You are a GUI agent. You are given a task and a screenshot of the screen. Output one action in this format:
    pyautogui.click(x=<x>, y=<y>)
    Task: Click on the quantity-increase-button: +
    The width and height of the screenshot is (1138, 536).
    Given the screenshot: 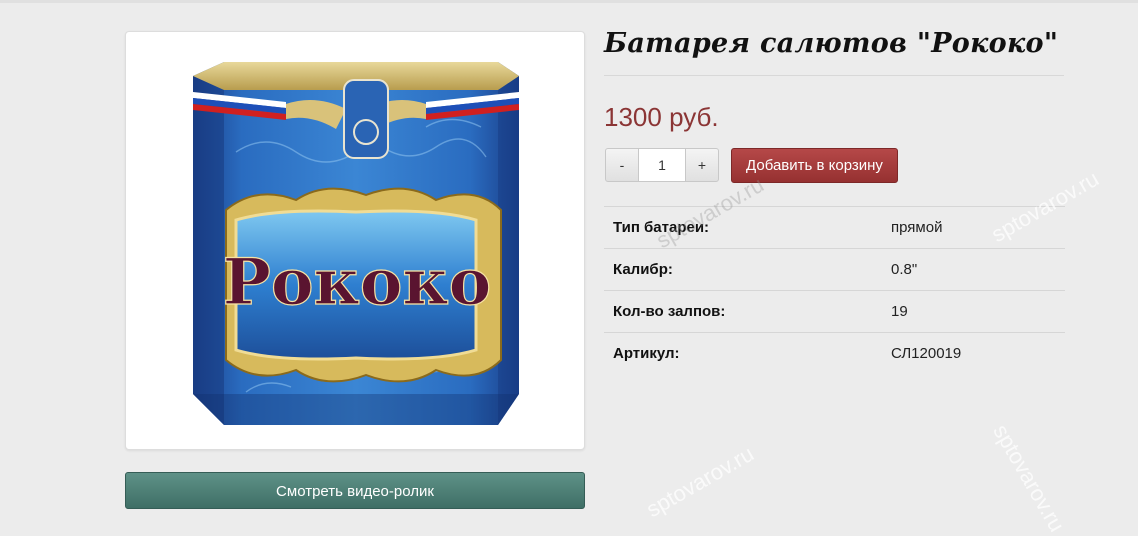 What is the action you would take?
    pyautogui.click(x=702, y=165)
    